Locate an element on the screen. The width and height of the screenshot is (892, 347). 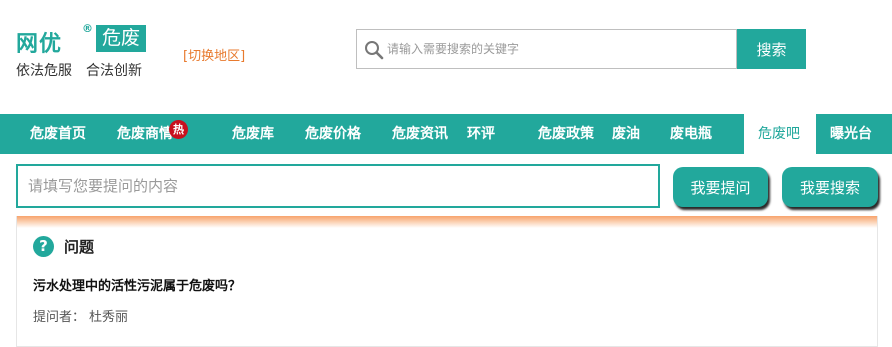
nav-item-label: 环评 is located at coordinates (481, 134).